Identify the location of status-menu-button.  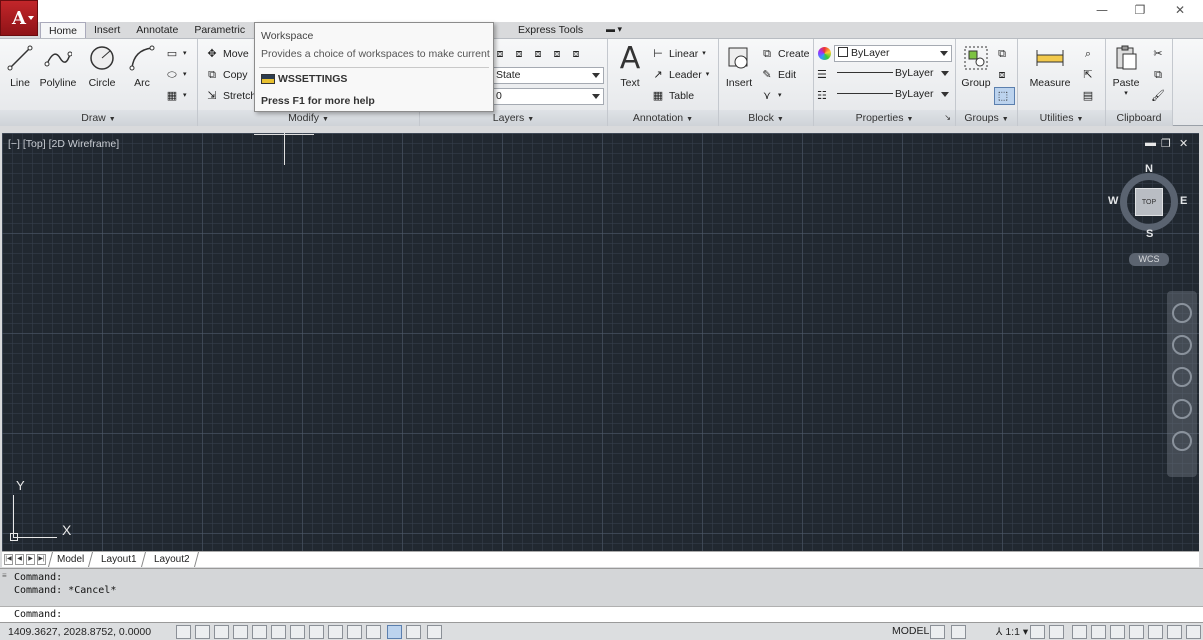
(1174, 632).